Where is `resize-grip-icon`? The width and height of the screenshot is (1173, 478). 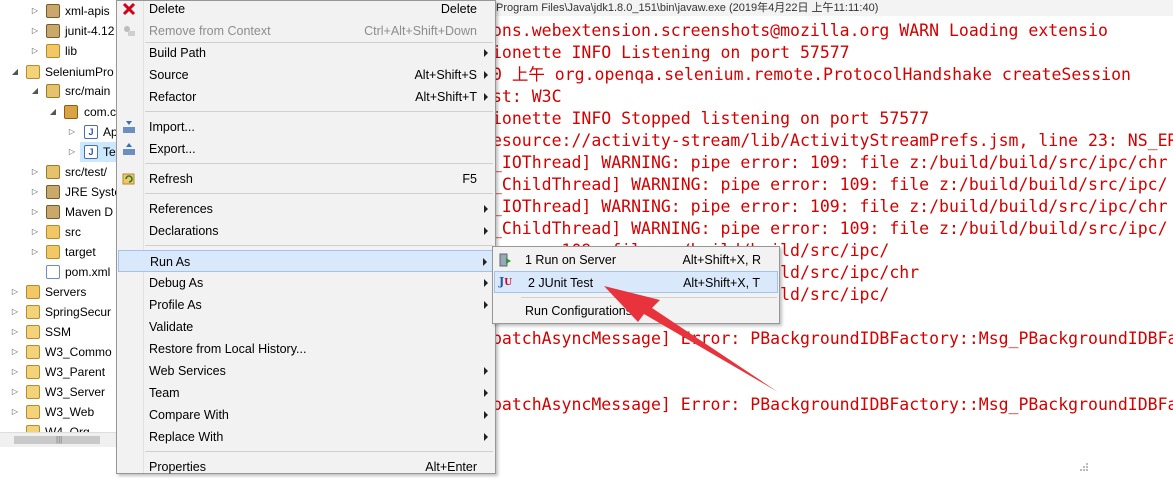
resize-grip-icon is located at coordinates (1084, 467).